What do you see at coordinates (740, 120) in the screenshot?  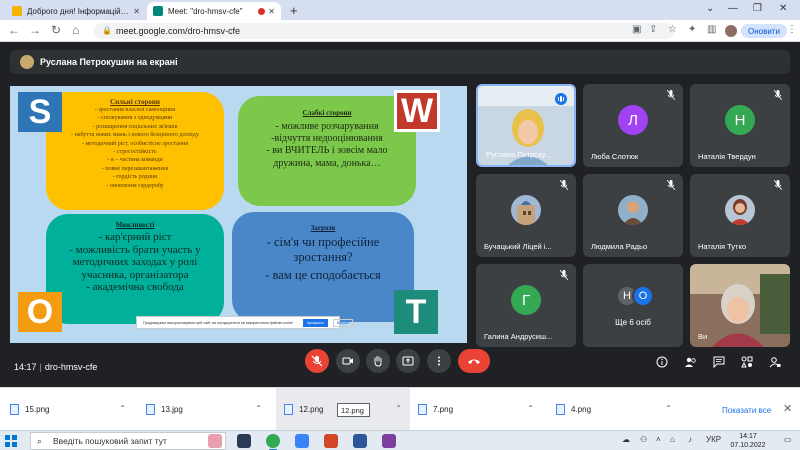 I see `participant-avatar-letter: Н` at bounding box center [740, 120].